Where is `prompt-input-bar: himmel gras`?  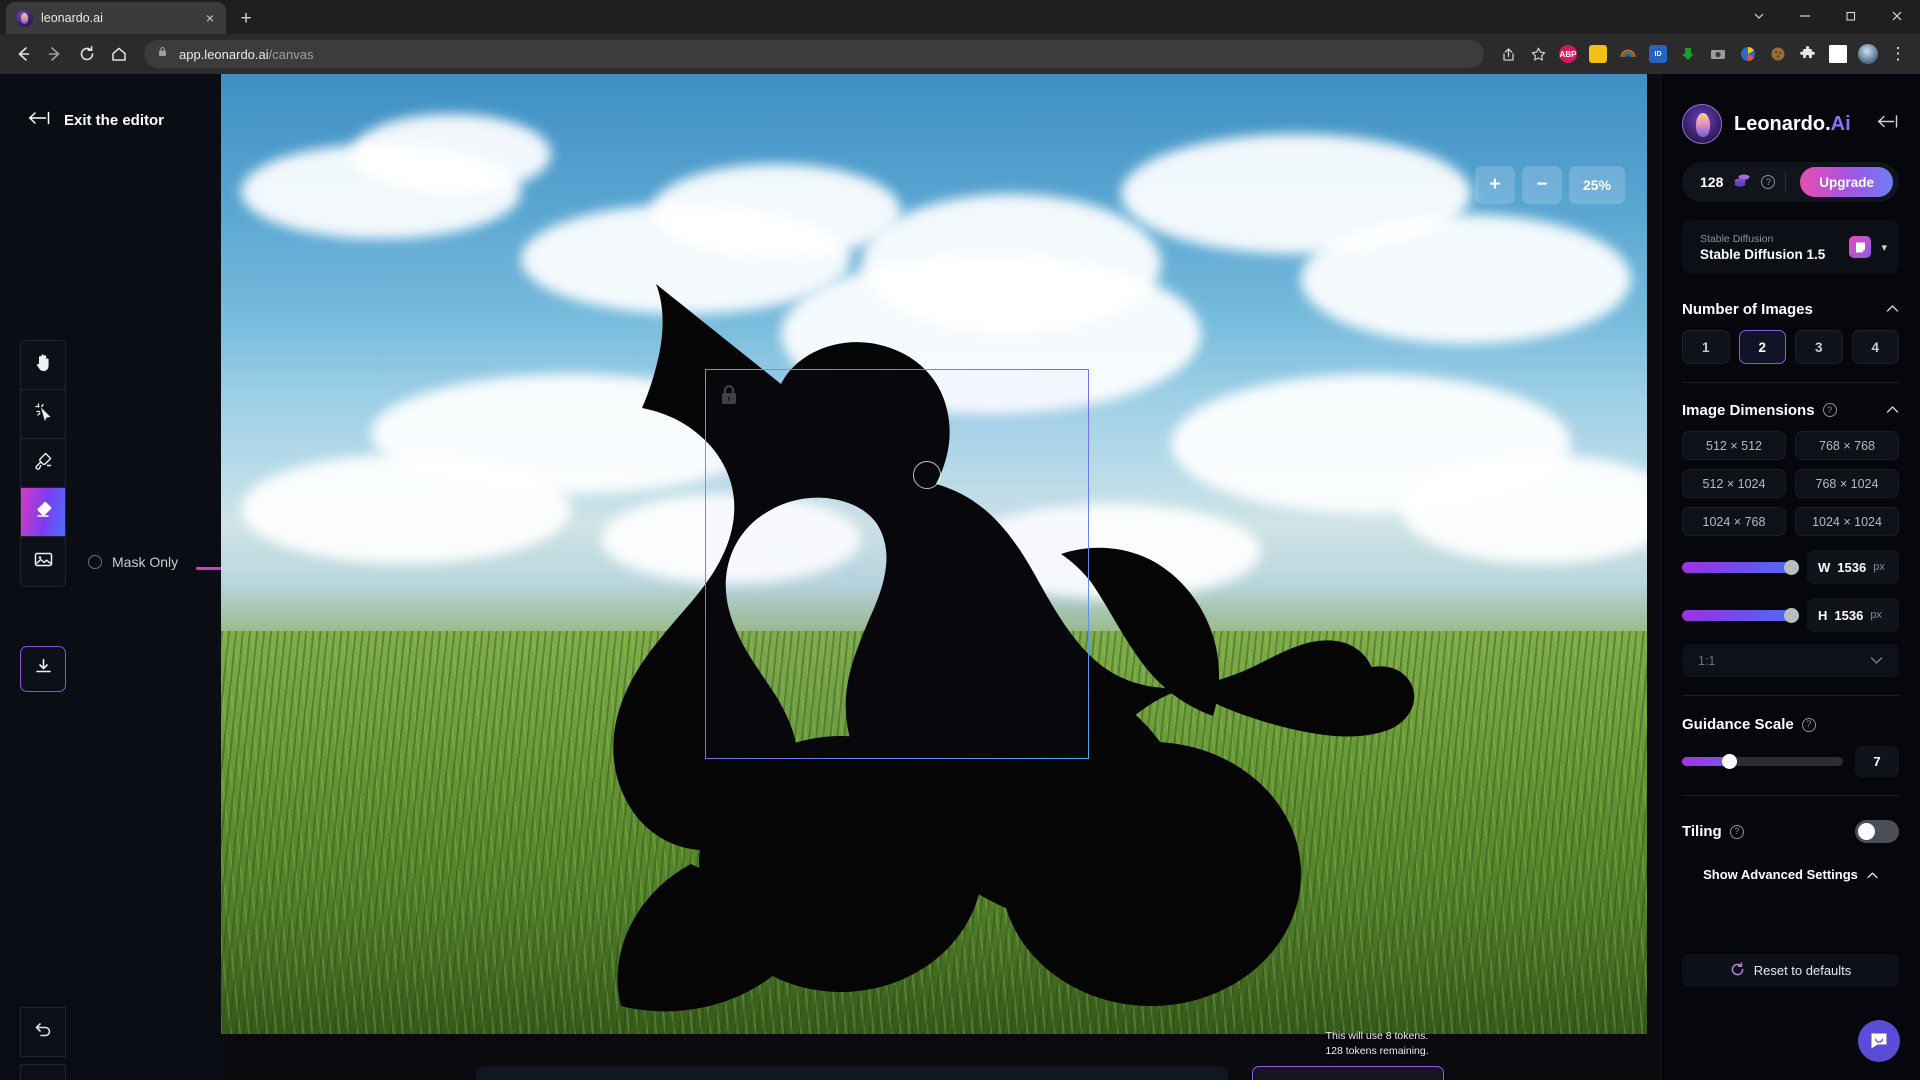
prompt-input-bar: himmel gras is located at coordinates (852, 1073).